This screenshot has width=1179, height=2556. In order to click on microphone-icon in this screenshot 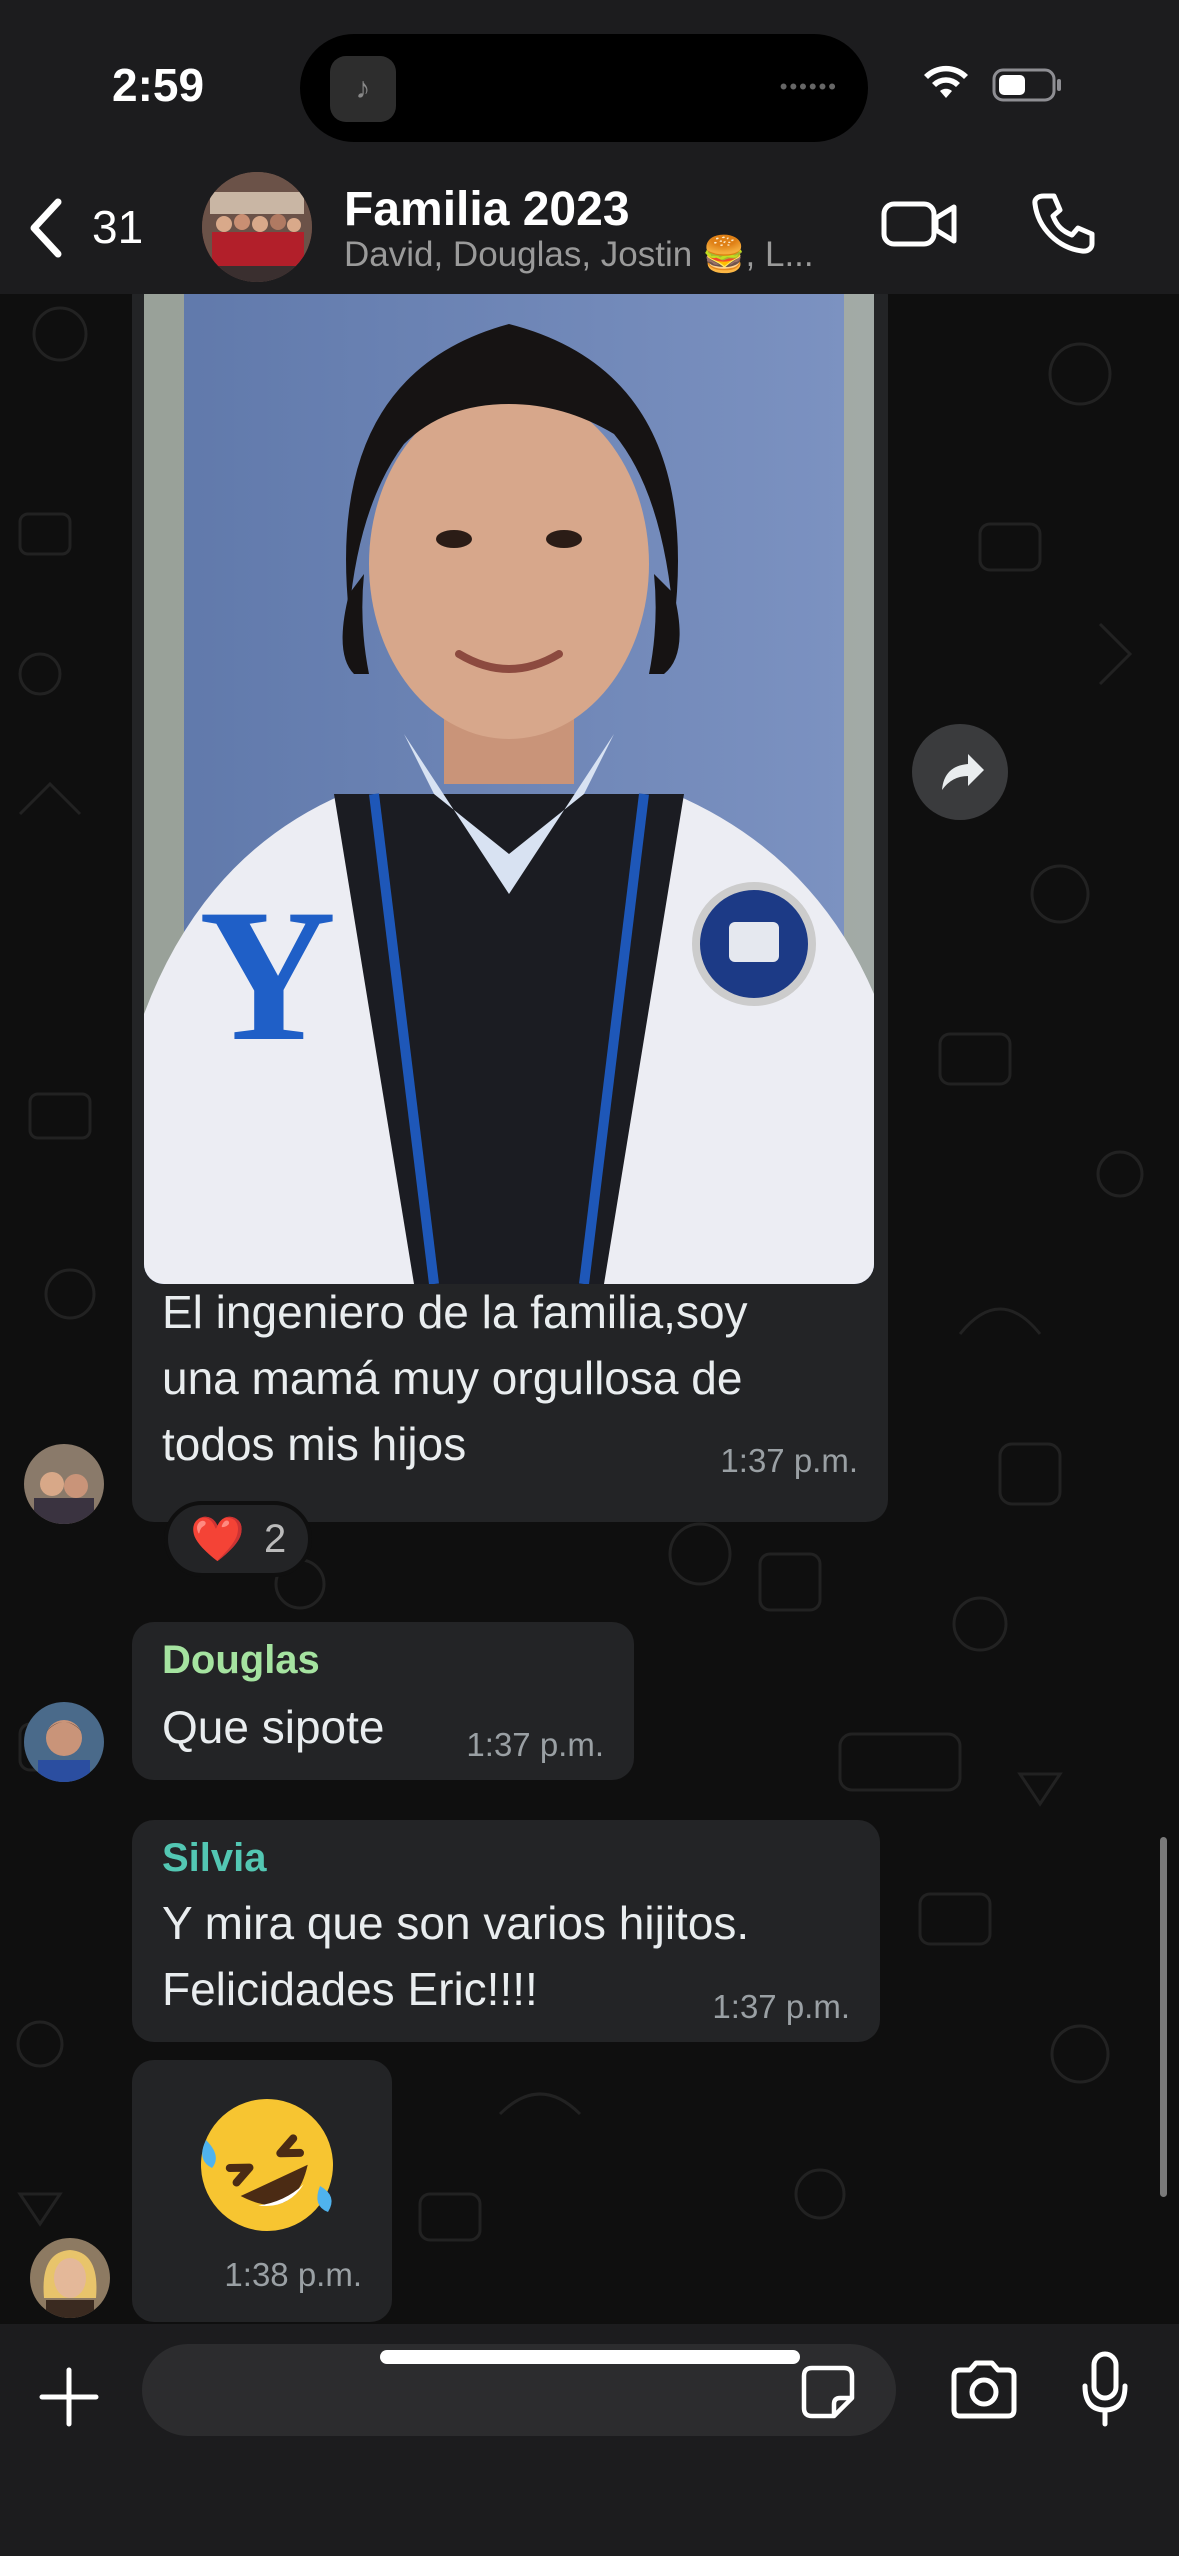, I will do `click(1105, 2390)`.